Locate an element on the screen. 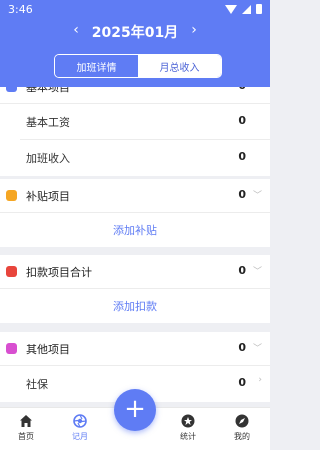 The height and width of the screenshot is (450, 320). base-section-header: 基本项目 0 is located at coordinates (135, 95).